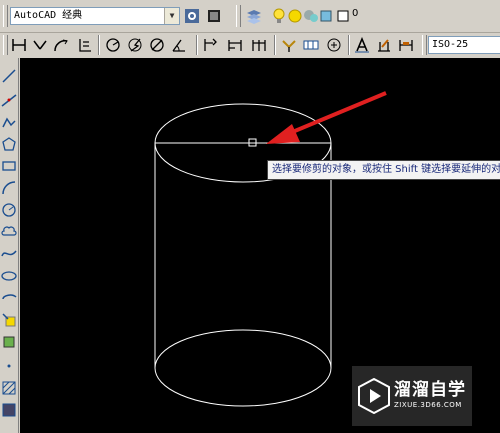 This screenshot has width=500, height=433. What do you see at coordinates (406, 45) in the screenshot?
I see `dim-update-icon` at bounding box center [406, 45].